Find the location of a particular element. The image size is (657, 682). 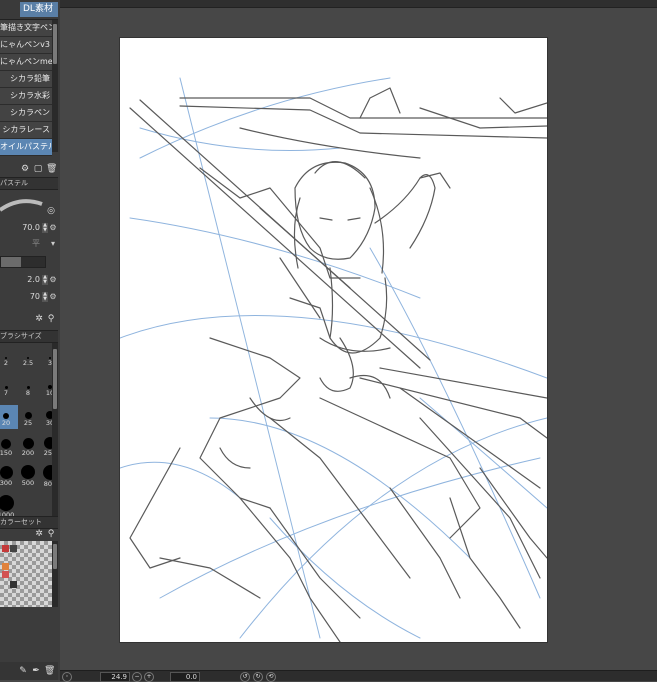

density-row: 2.0 ▲ ▼ ⚙ is located at coordinates (29, 280).